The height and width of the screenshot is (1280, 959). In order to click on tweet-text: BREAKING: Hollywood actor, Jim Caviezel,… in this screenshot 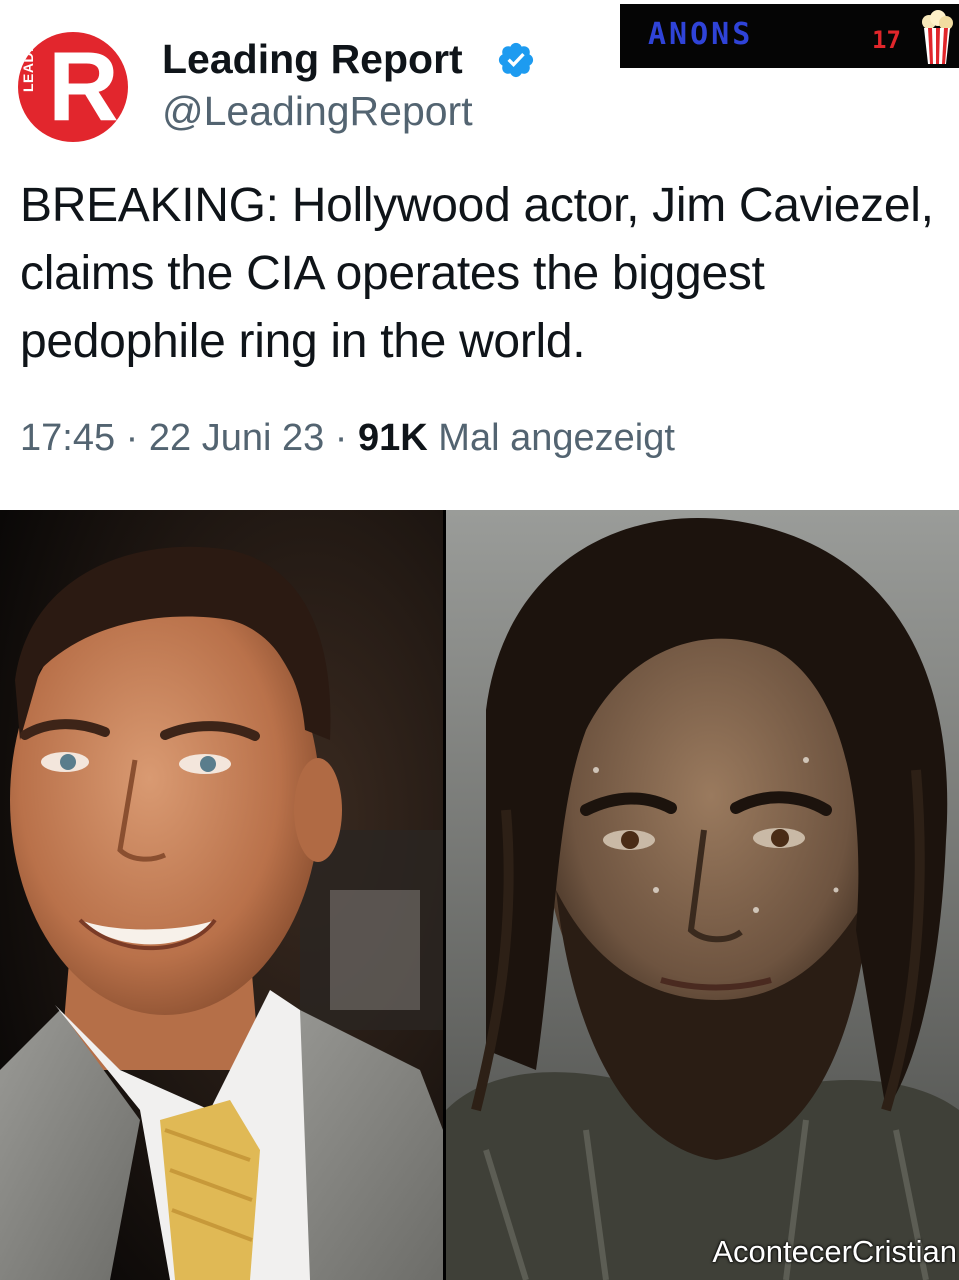, I will do `click(477, 273)`.